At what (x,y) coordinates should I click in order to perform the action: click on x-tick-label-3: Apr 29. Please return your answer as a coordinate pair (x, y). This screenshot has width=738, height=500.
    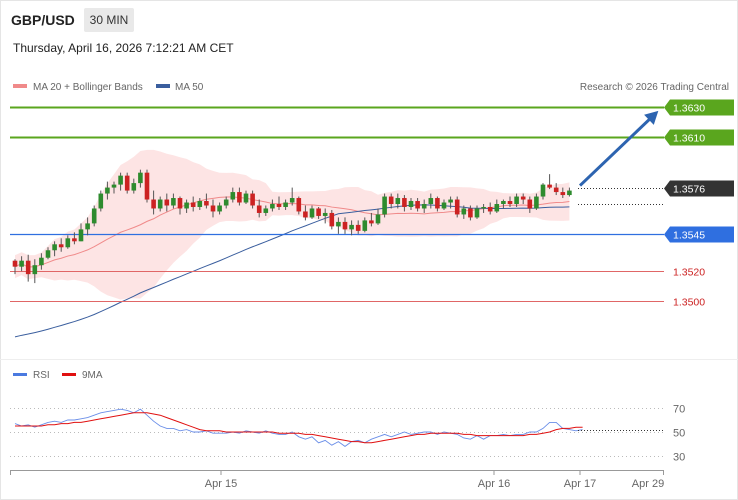
    Looking at the image, I should click on (648, 484).